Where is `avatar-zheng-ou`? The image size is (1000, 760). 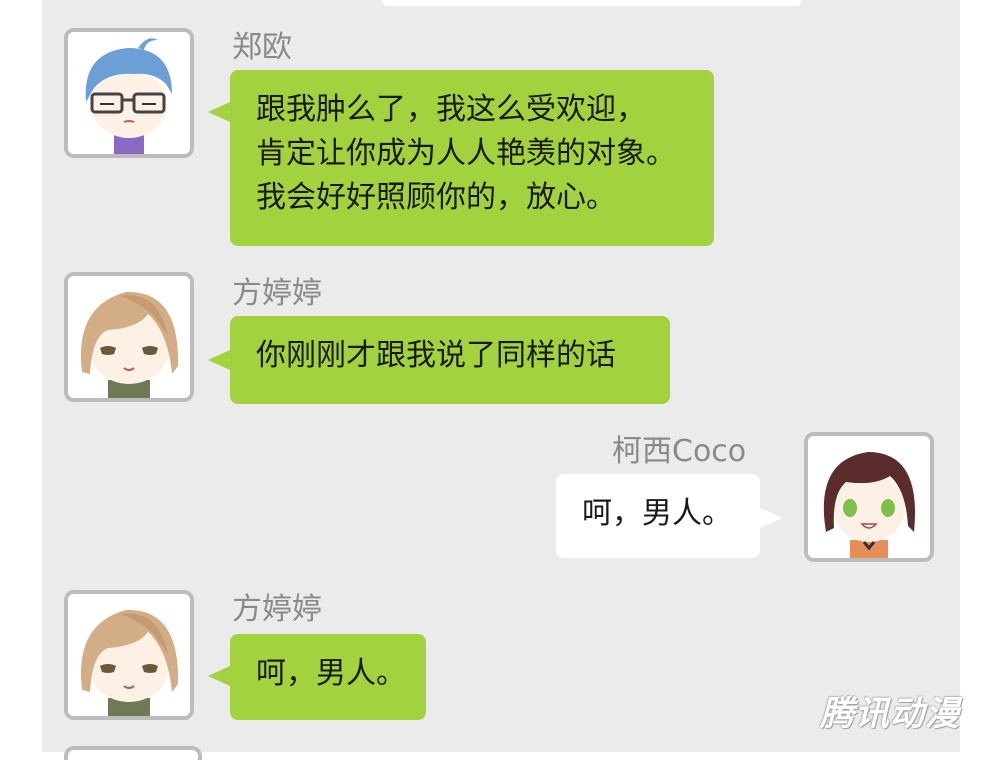
avatar-zheng-ou is located at coordinates (129, 93).